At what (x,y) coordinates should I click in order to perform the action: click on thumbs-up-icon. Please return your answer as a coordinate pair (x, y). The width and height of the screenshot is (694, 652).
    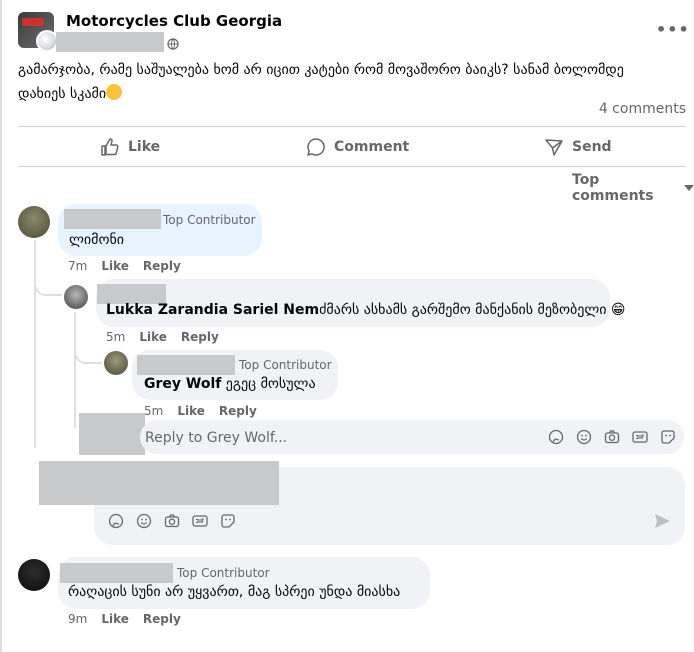
    Looking at the image, I should click on (110, 147).